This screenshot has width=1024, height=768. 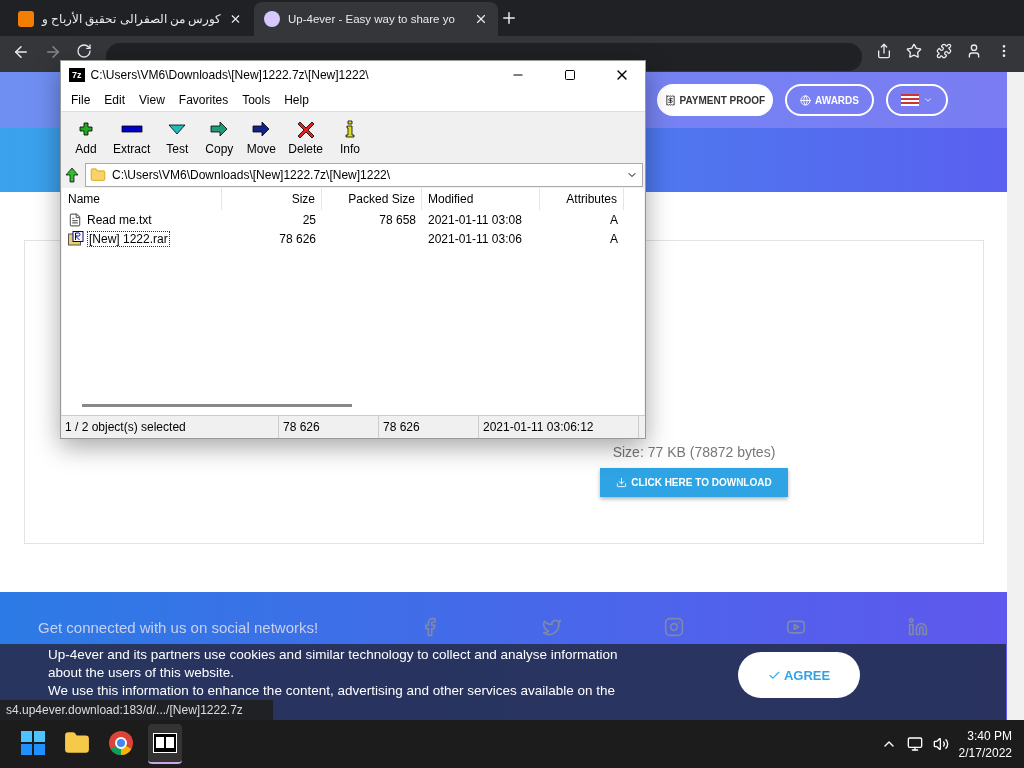 I want to click on extensions-icon, so click(x=944, y=51).